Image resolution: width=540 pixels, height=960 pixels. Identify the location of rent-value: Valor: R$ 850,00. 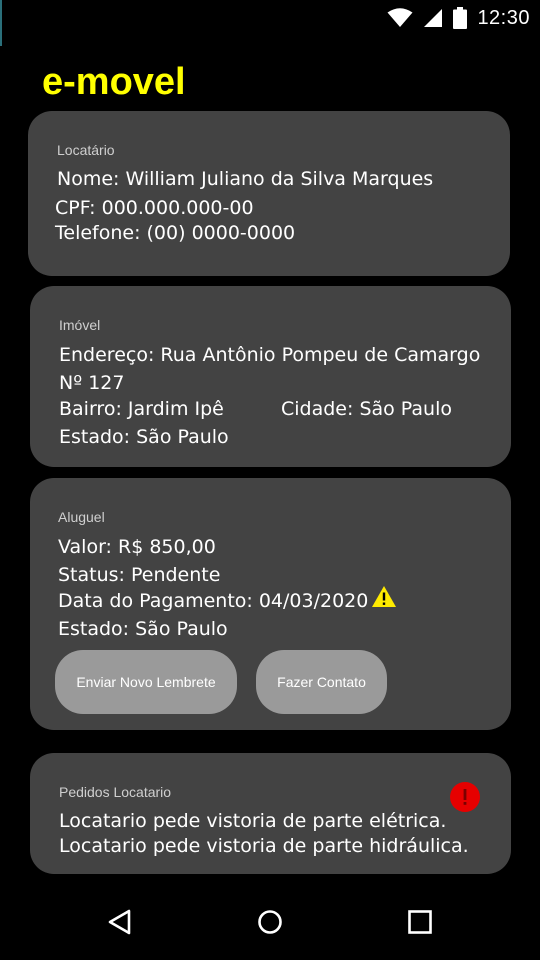
(137, 547).